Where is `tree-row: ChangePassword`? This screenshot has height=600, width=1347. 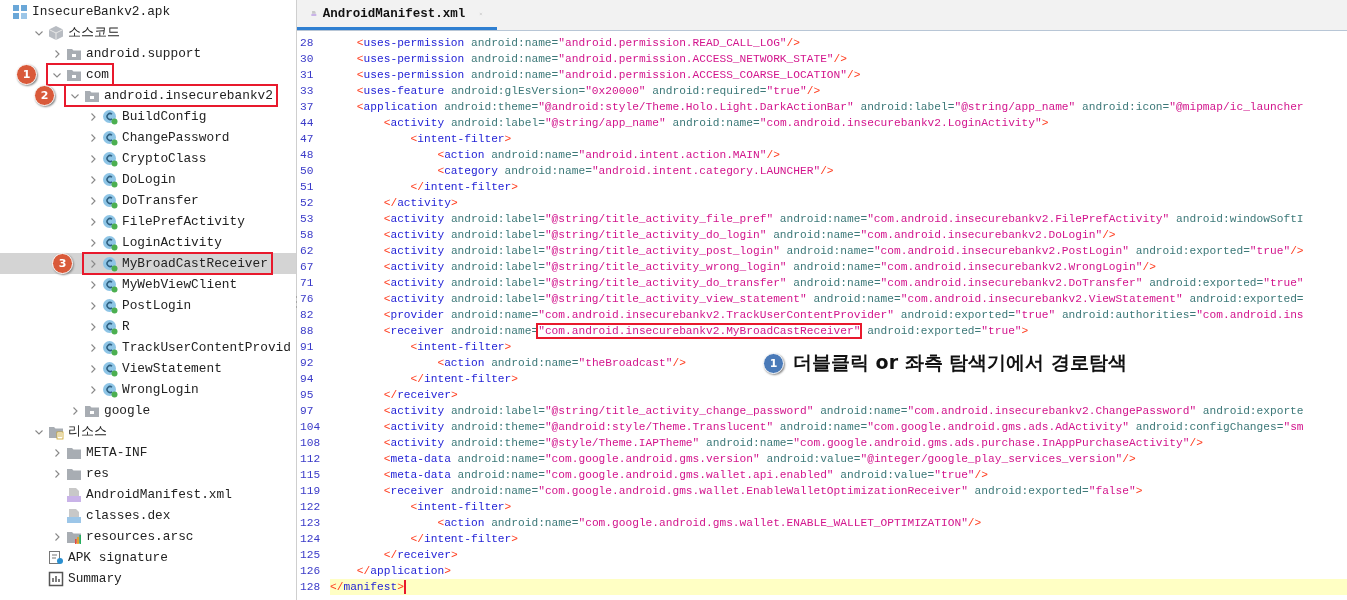
tree-row: ChangePassword is located at coordinates (148, 137).